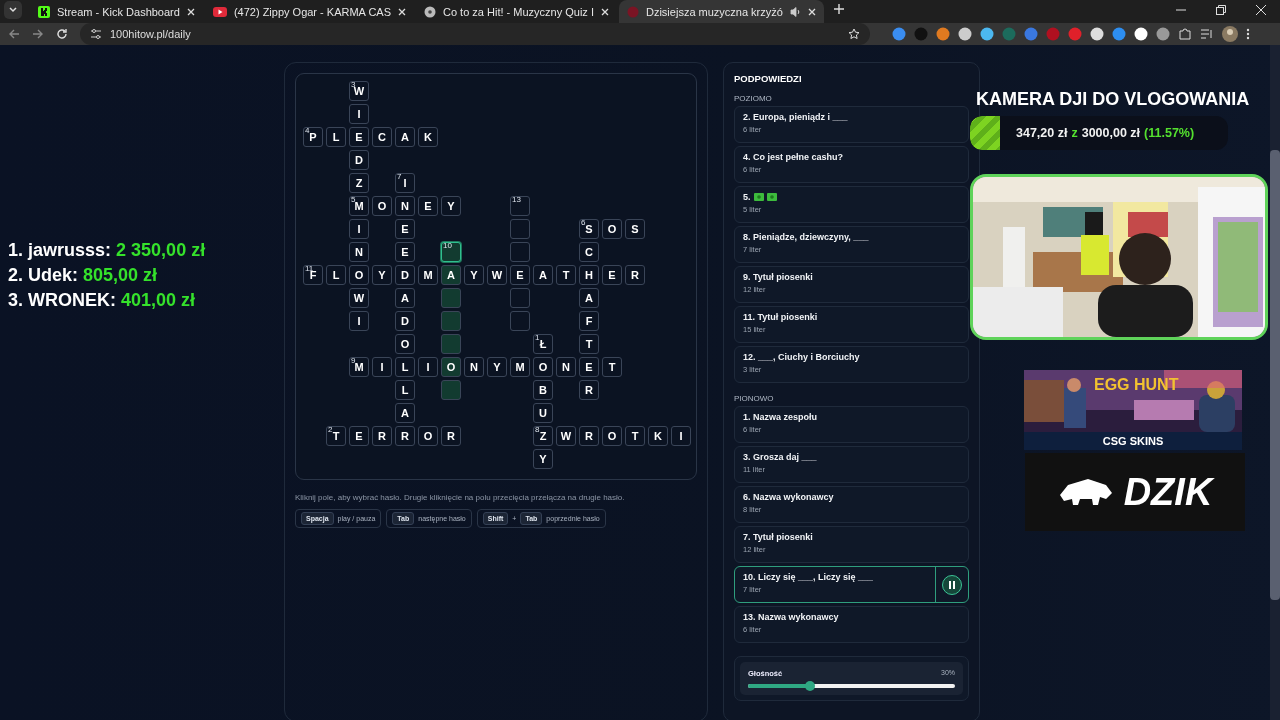 This screenshot has width=1280, height=720. I want to click on crossword-cell: 13, so click(520, 206).